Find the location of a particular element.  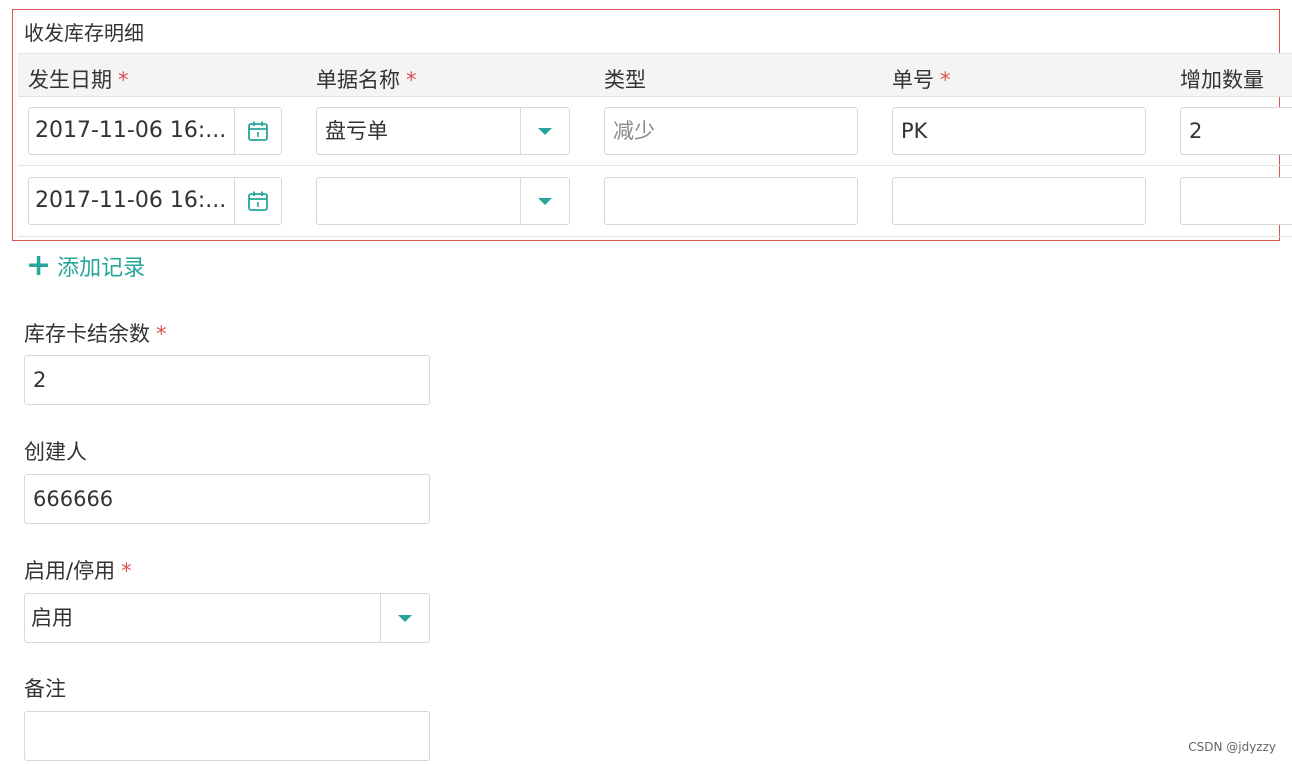

quantity-input is located at coordinates (1236, 201).